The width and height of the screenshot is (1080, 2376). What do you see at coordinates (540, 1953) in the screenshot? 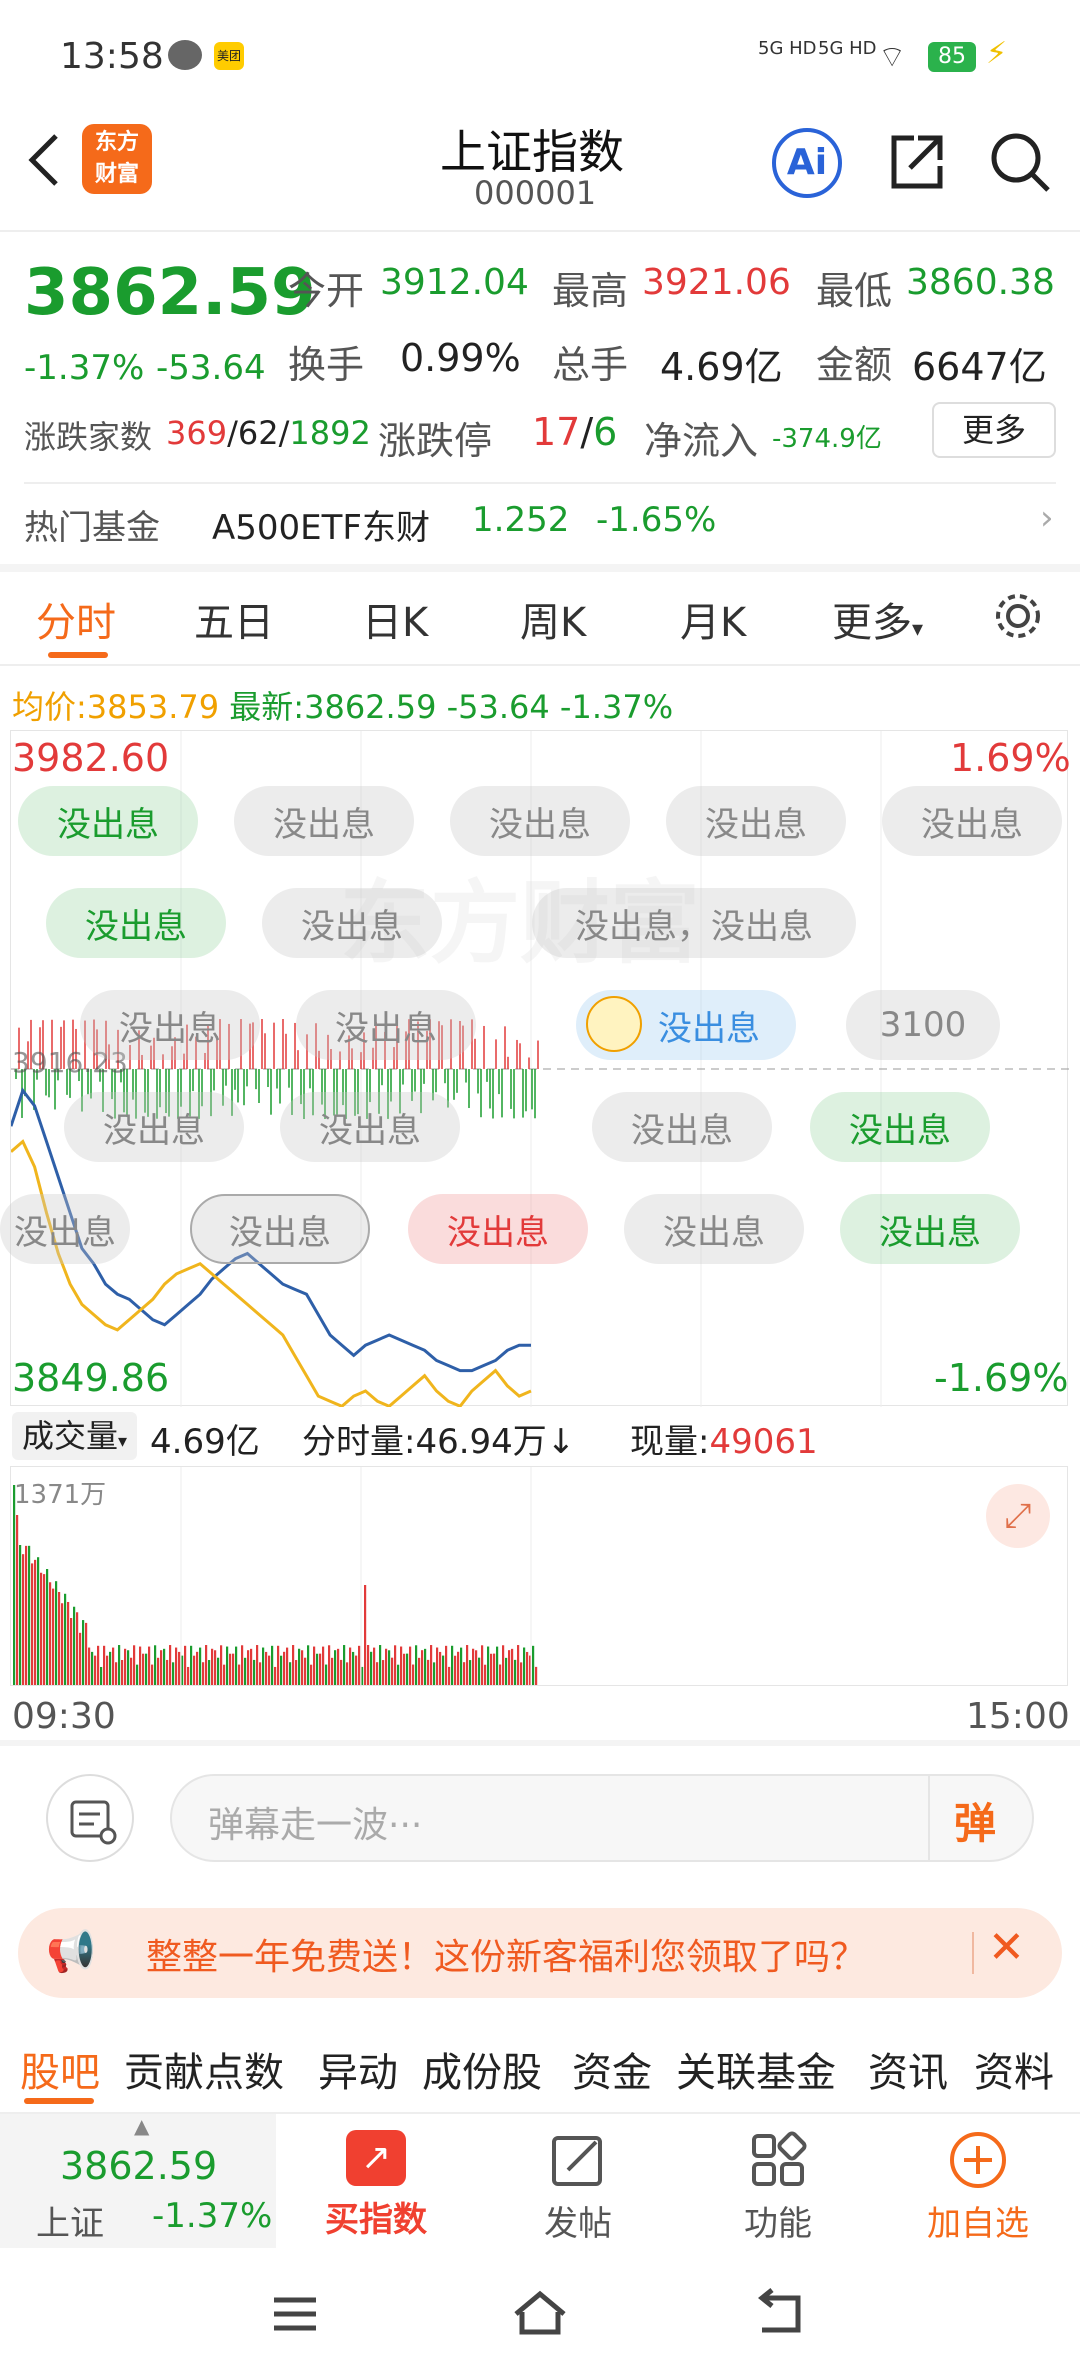
I see `promo-banner: 📢 整整一年免费送！这份新客福利您领取了吗？ ✕` at bounding box center [540, 1953].